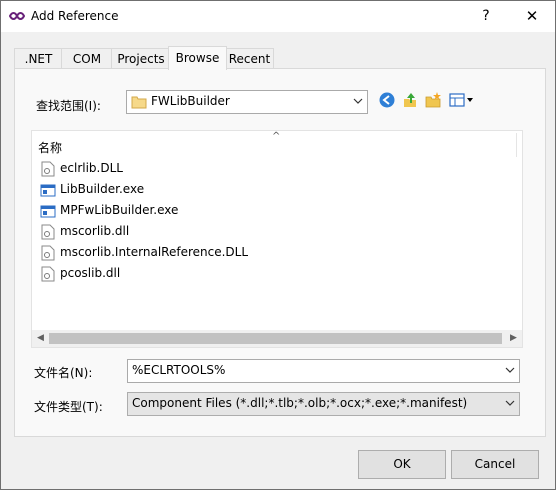  I want to click on ok-button: OK, so click(402, 464).